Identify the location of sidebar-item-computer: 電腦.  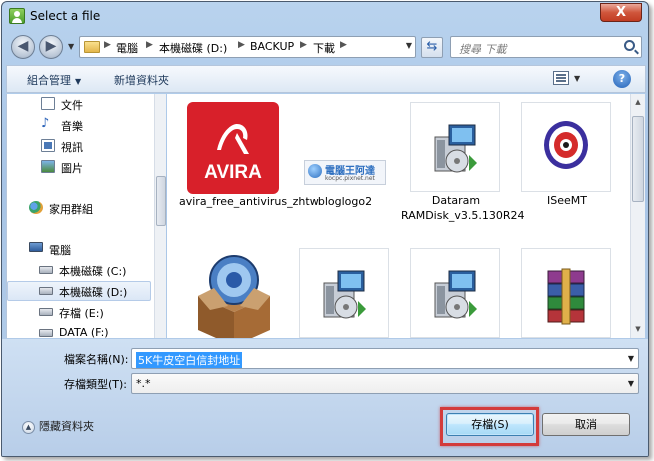
(79, 249).